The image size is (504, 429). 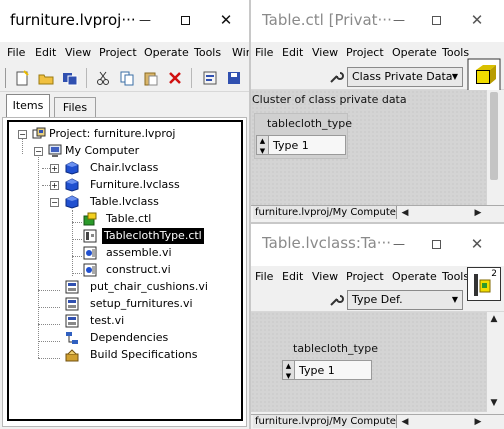 I want to click on vertical-scrollbar: ▲ ▼, so click(x=494, y=363).